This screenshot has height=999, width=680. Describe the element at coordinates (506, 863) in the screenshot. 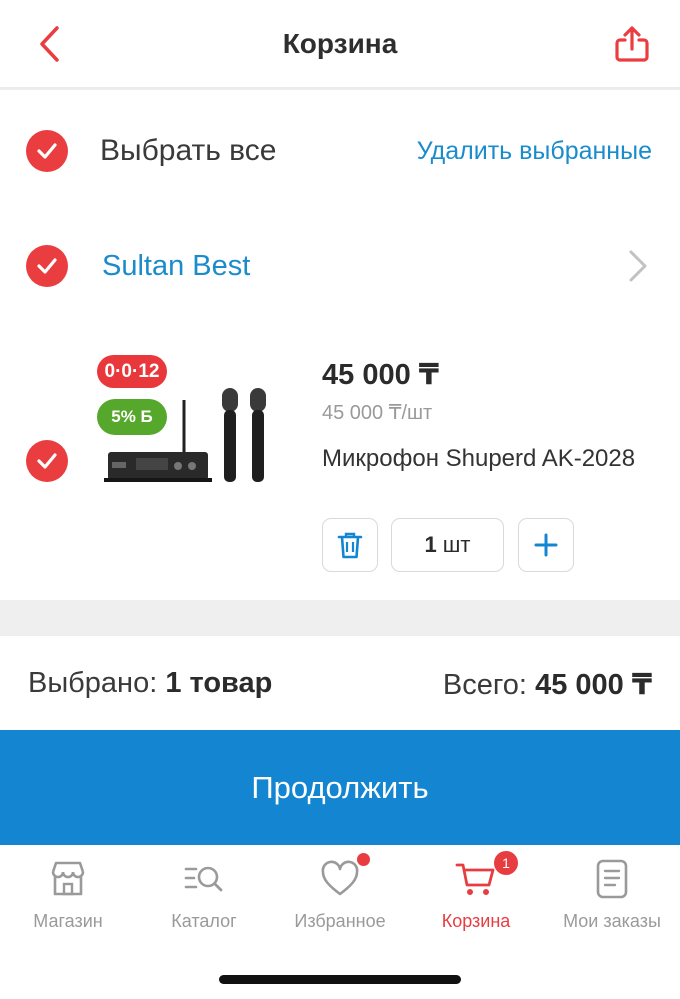

I see `cart-count-badge: 1` at that location.